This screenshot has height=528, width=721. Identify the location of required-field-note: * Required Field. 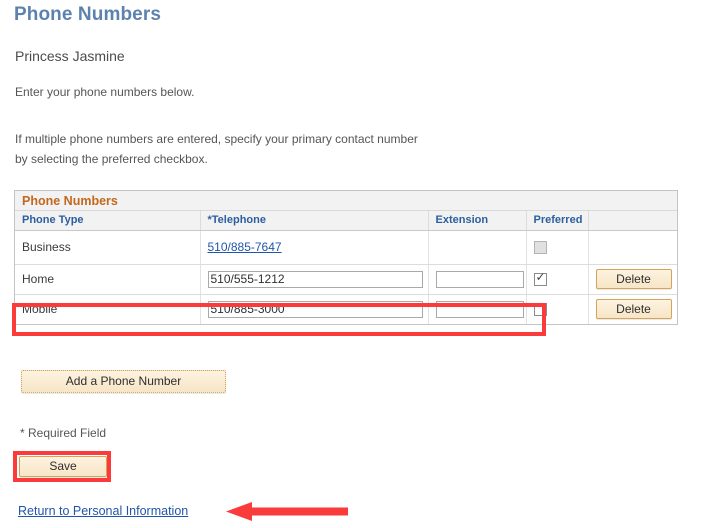
(63, 433).